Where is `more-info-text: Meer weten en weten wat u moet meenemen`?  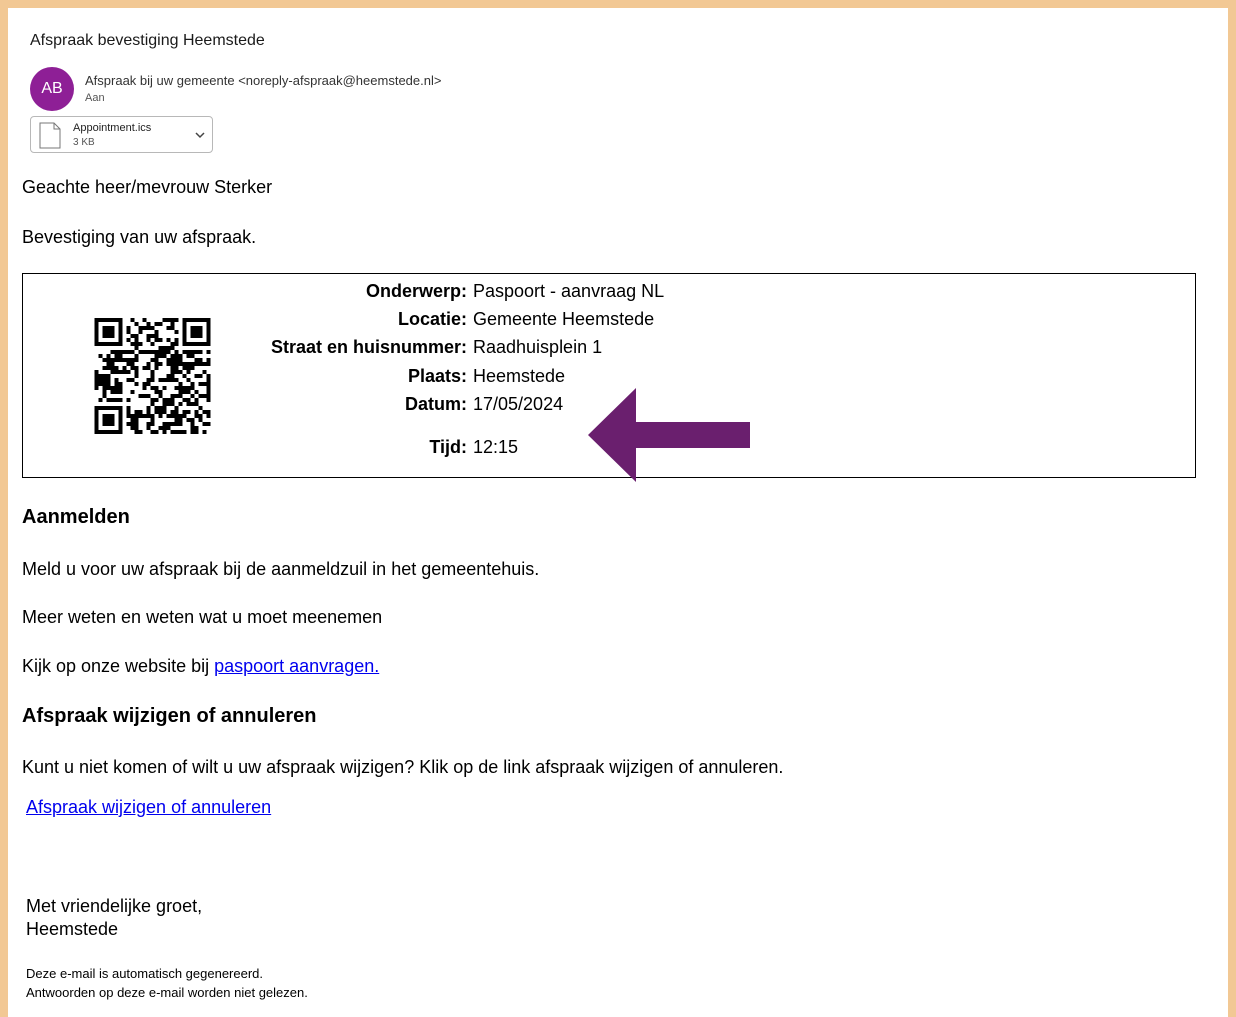 more-info-text: Meer weten en weten wat u moet meenemen is located at coordinates (202, 617).